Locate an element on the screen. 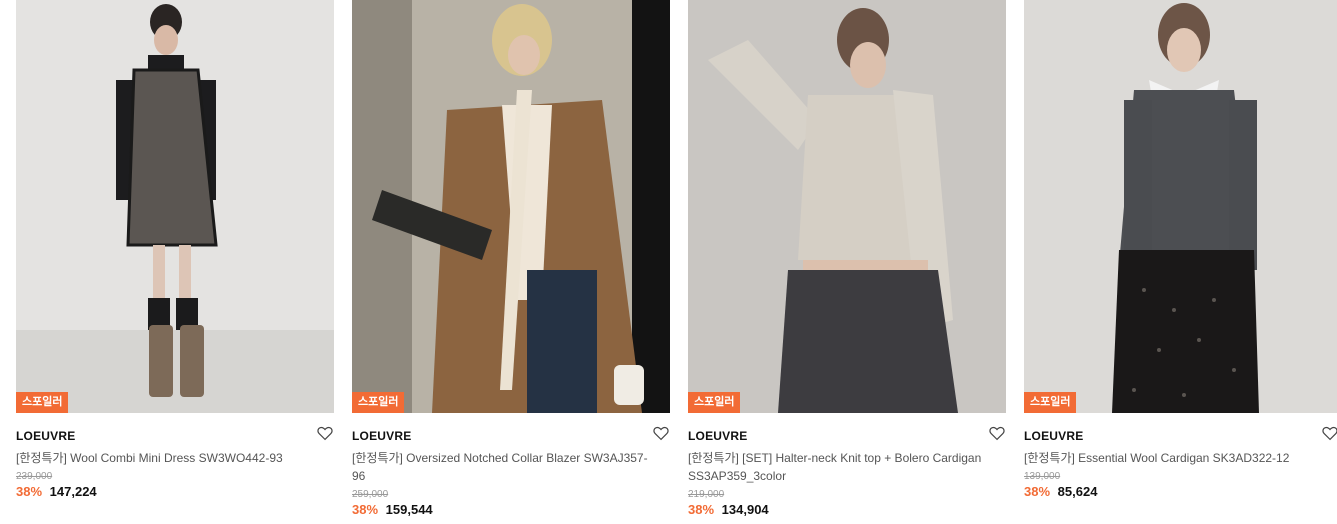 The height and width of the screenshot is (524, 1337). sale-price: 159,544 is located at coordinates (409, 509).